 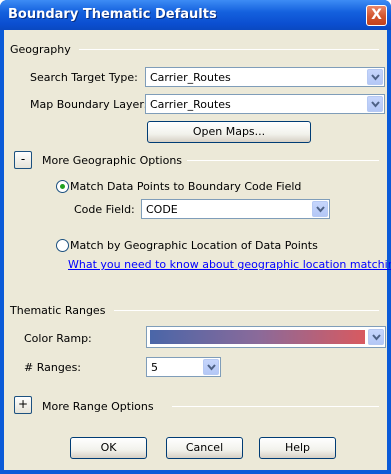 What do you see at coordinates (265, 77) in the screenshot?
I see `search-target-type-select: Carrier_Routes` at bounding box center [265, 77].